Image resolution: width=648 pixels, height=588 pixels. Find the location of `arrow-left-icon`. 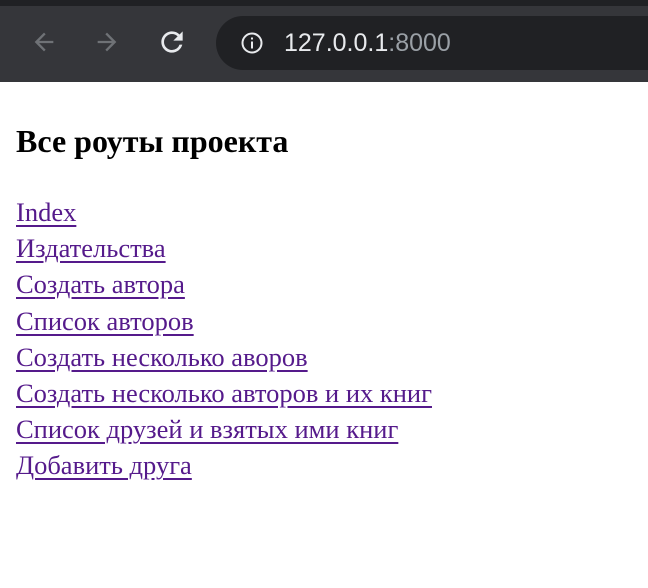

arrow-left-icon is located at coordinates (44, 42).